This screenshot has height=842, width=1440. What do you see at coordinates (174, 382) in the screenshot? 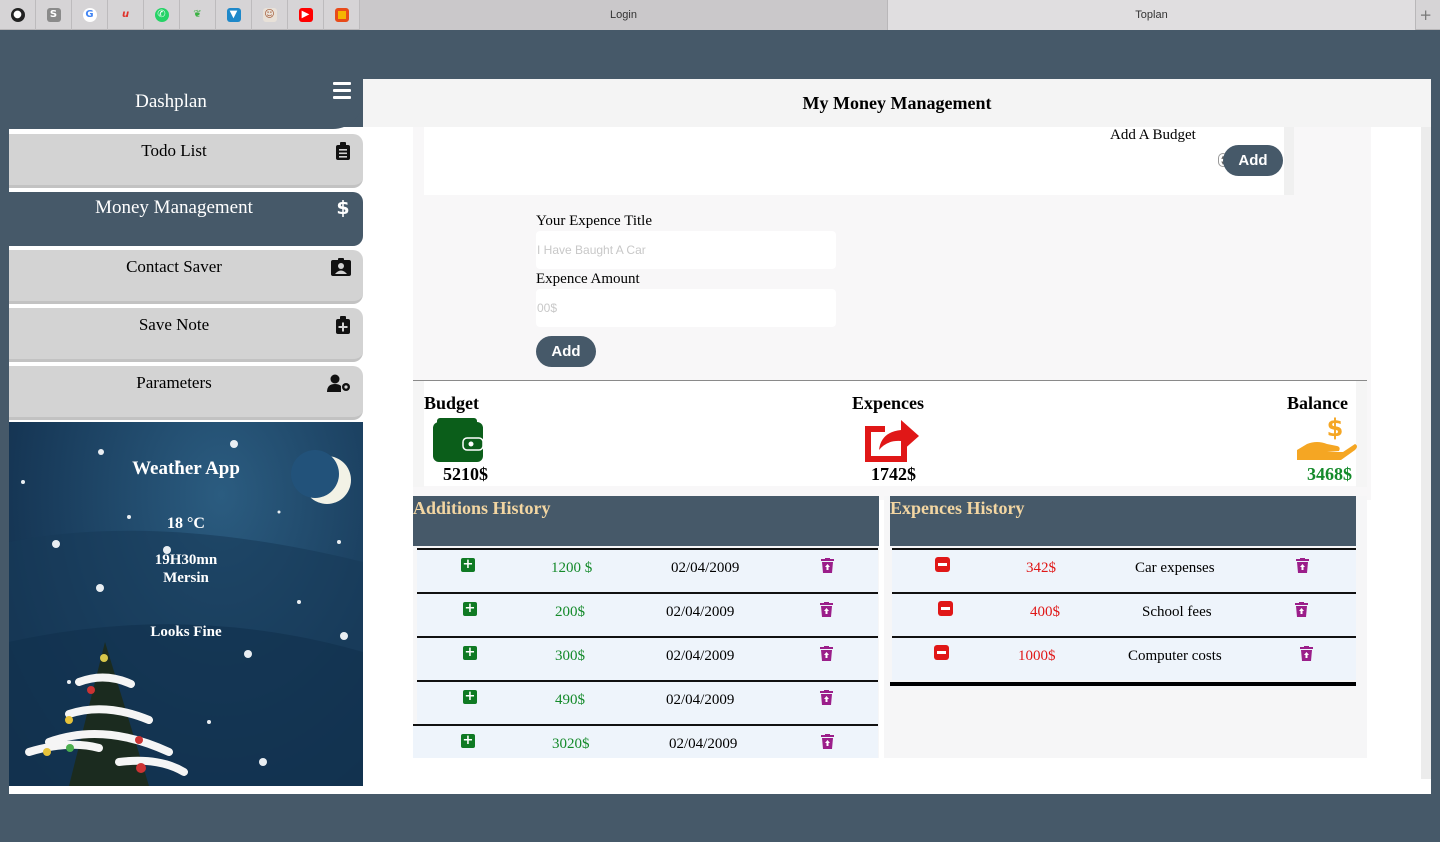
I see `sidebar-item-label: Parameters` at bounding box center [174, 382].